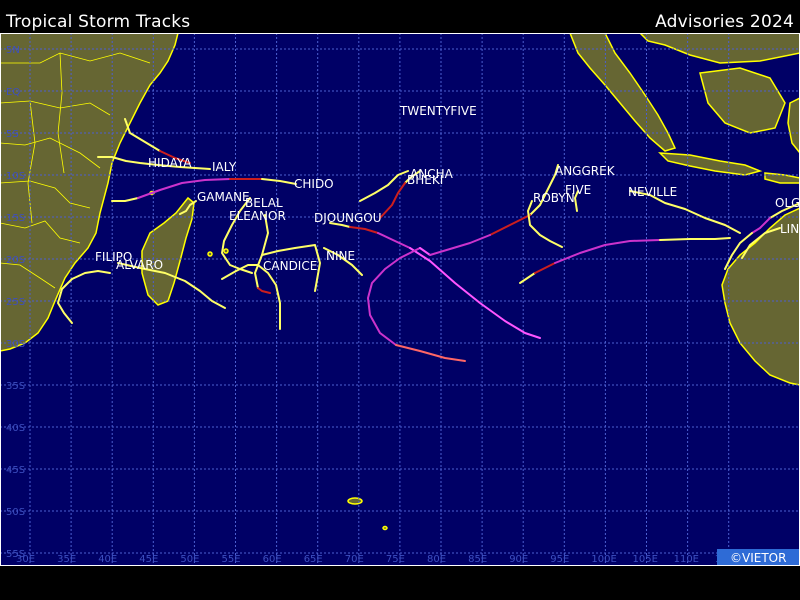 The image size is (800, 600). Describe the element at coordinates (355, 501) in the screenshot. I see `kerguelen-island` at that location.